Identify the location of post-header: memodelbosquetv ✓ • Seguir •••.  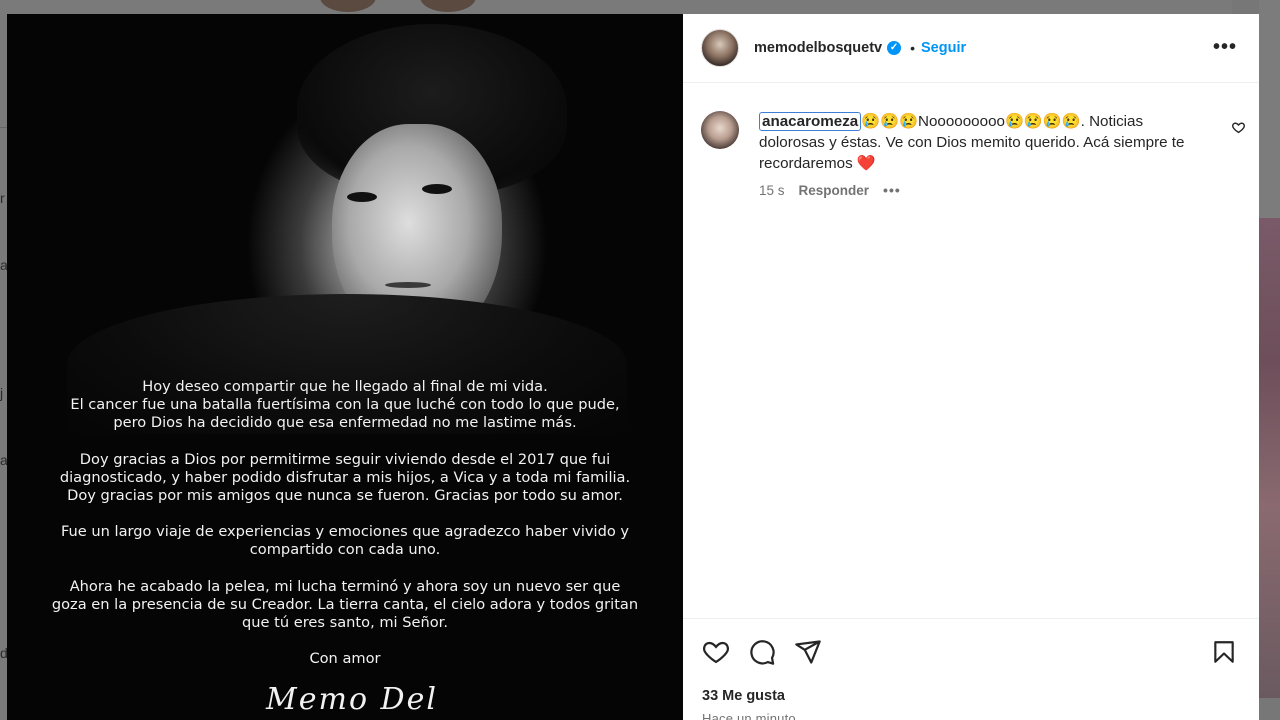
(971, 48).